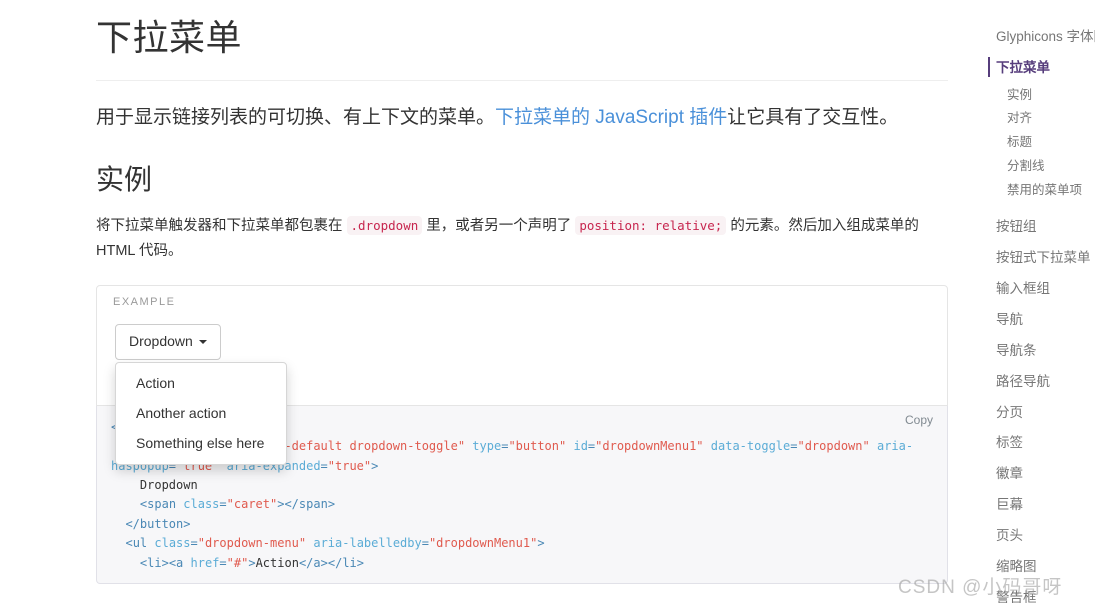 The width and height of the screenshot is (1095, 603). Describe the element at coordinates (1039, 320) in the screenshot. I see `sidebar-item-nav: 导航` at that location.